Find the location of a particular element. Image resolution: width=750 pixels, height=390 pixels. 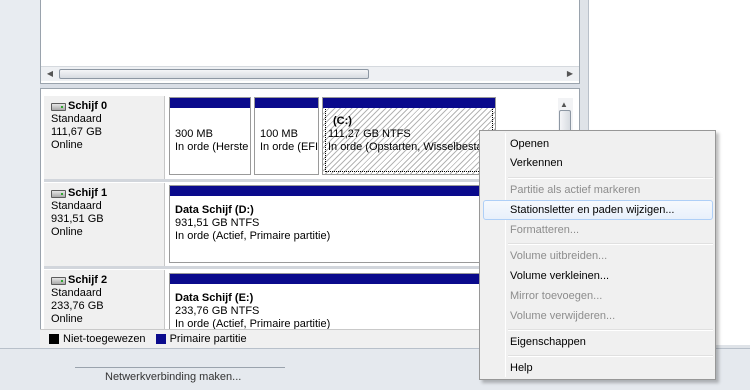

background-divider is located at coordinates (180, 367).